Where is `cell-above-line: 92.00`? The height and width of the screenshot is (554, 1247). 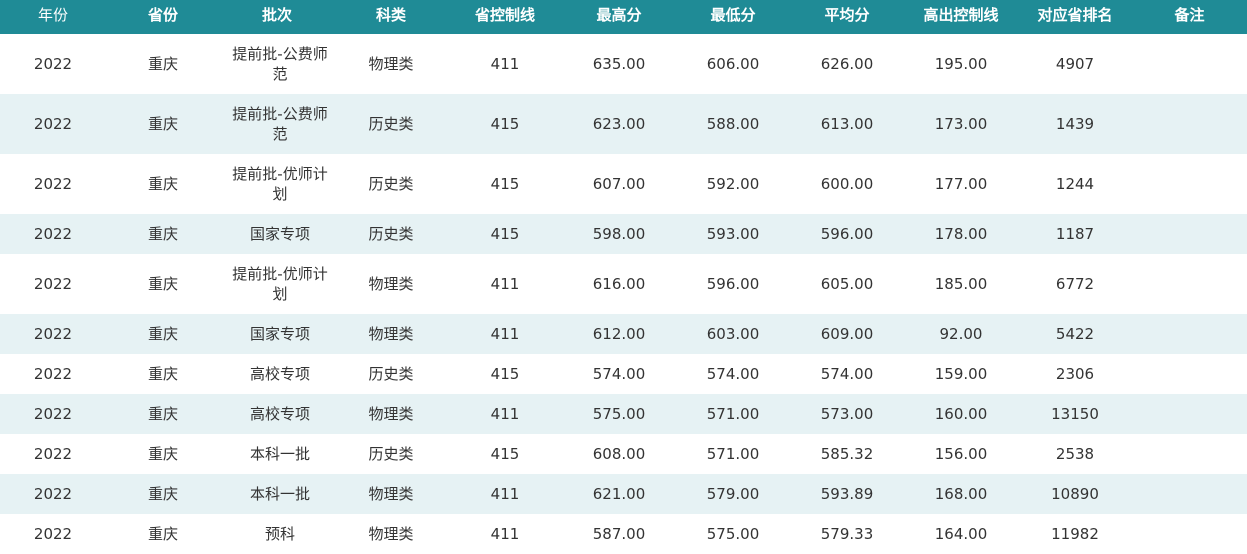
cell-above-line: 92.00 is located at coordinates (961, 334).